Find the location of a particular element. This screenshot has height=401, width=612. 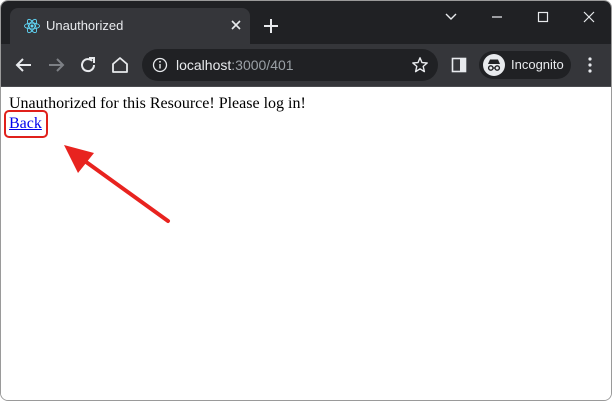

browser-tab: Unauthorized is located at coordinates (130, 26).